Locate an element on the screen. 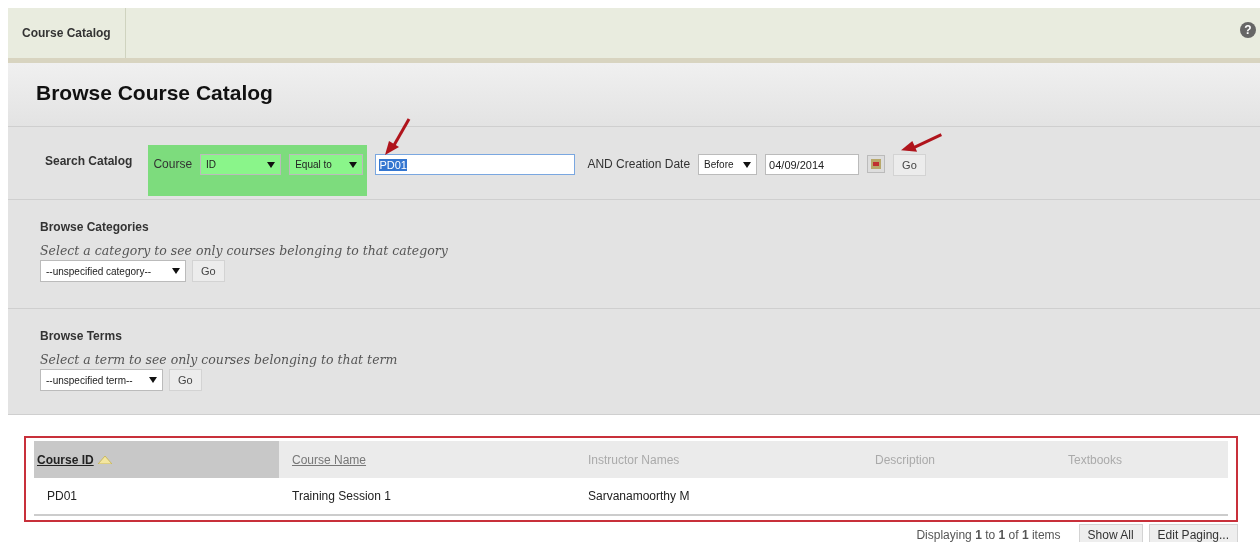  help-icon: ? is located at coordinates (1248, 30).